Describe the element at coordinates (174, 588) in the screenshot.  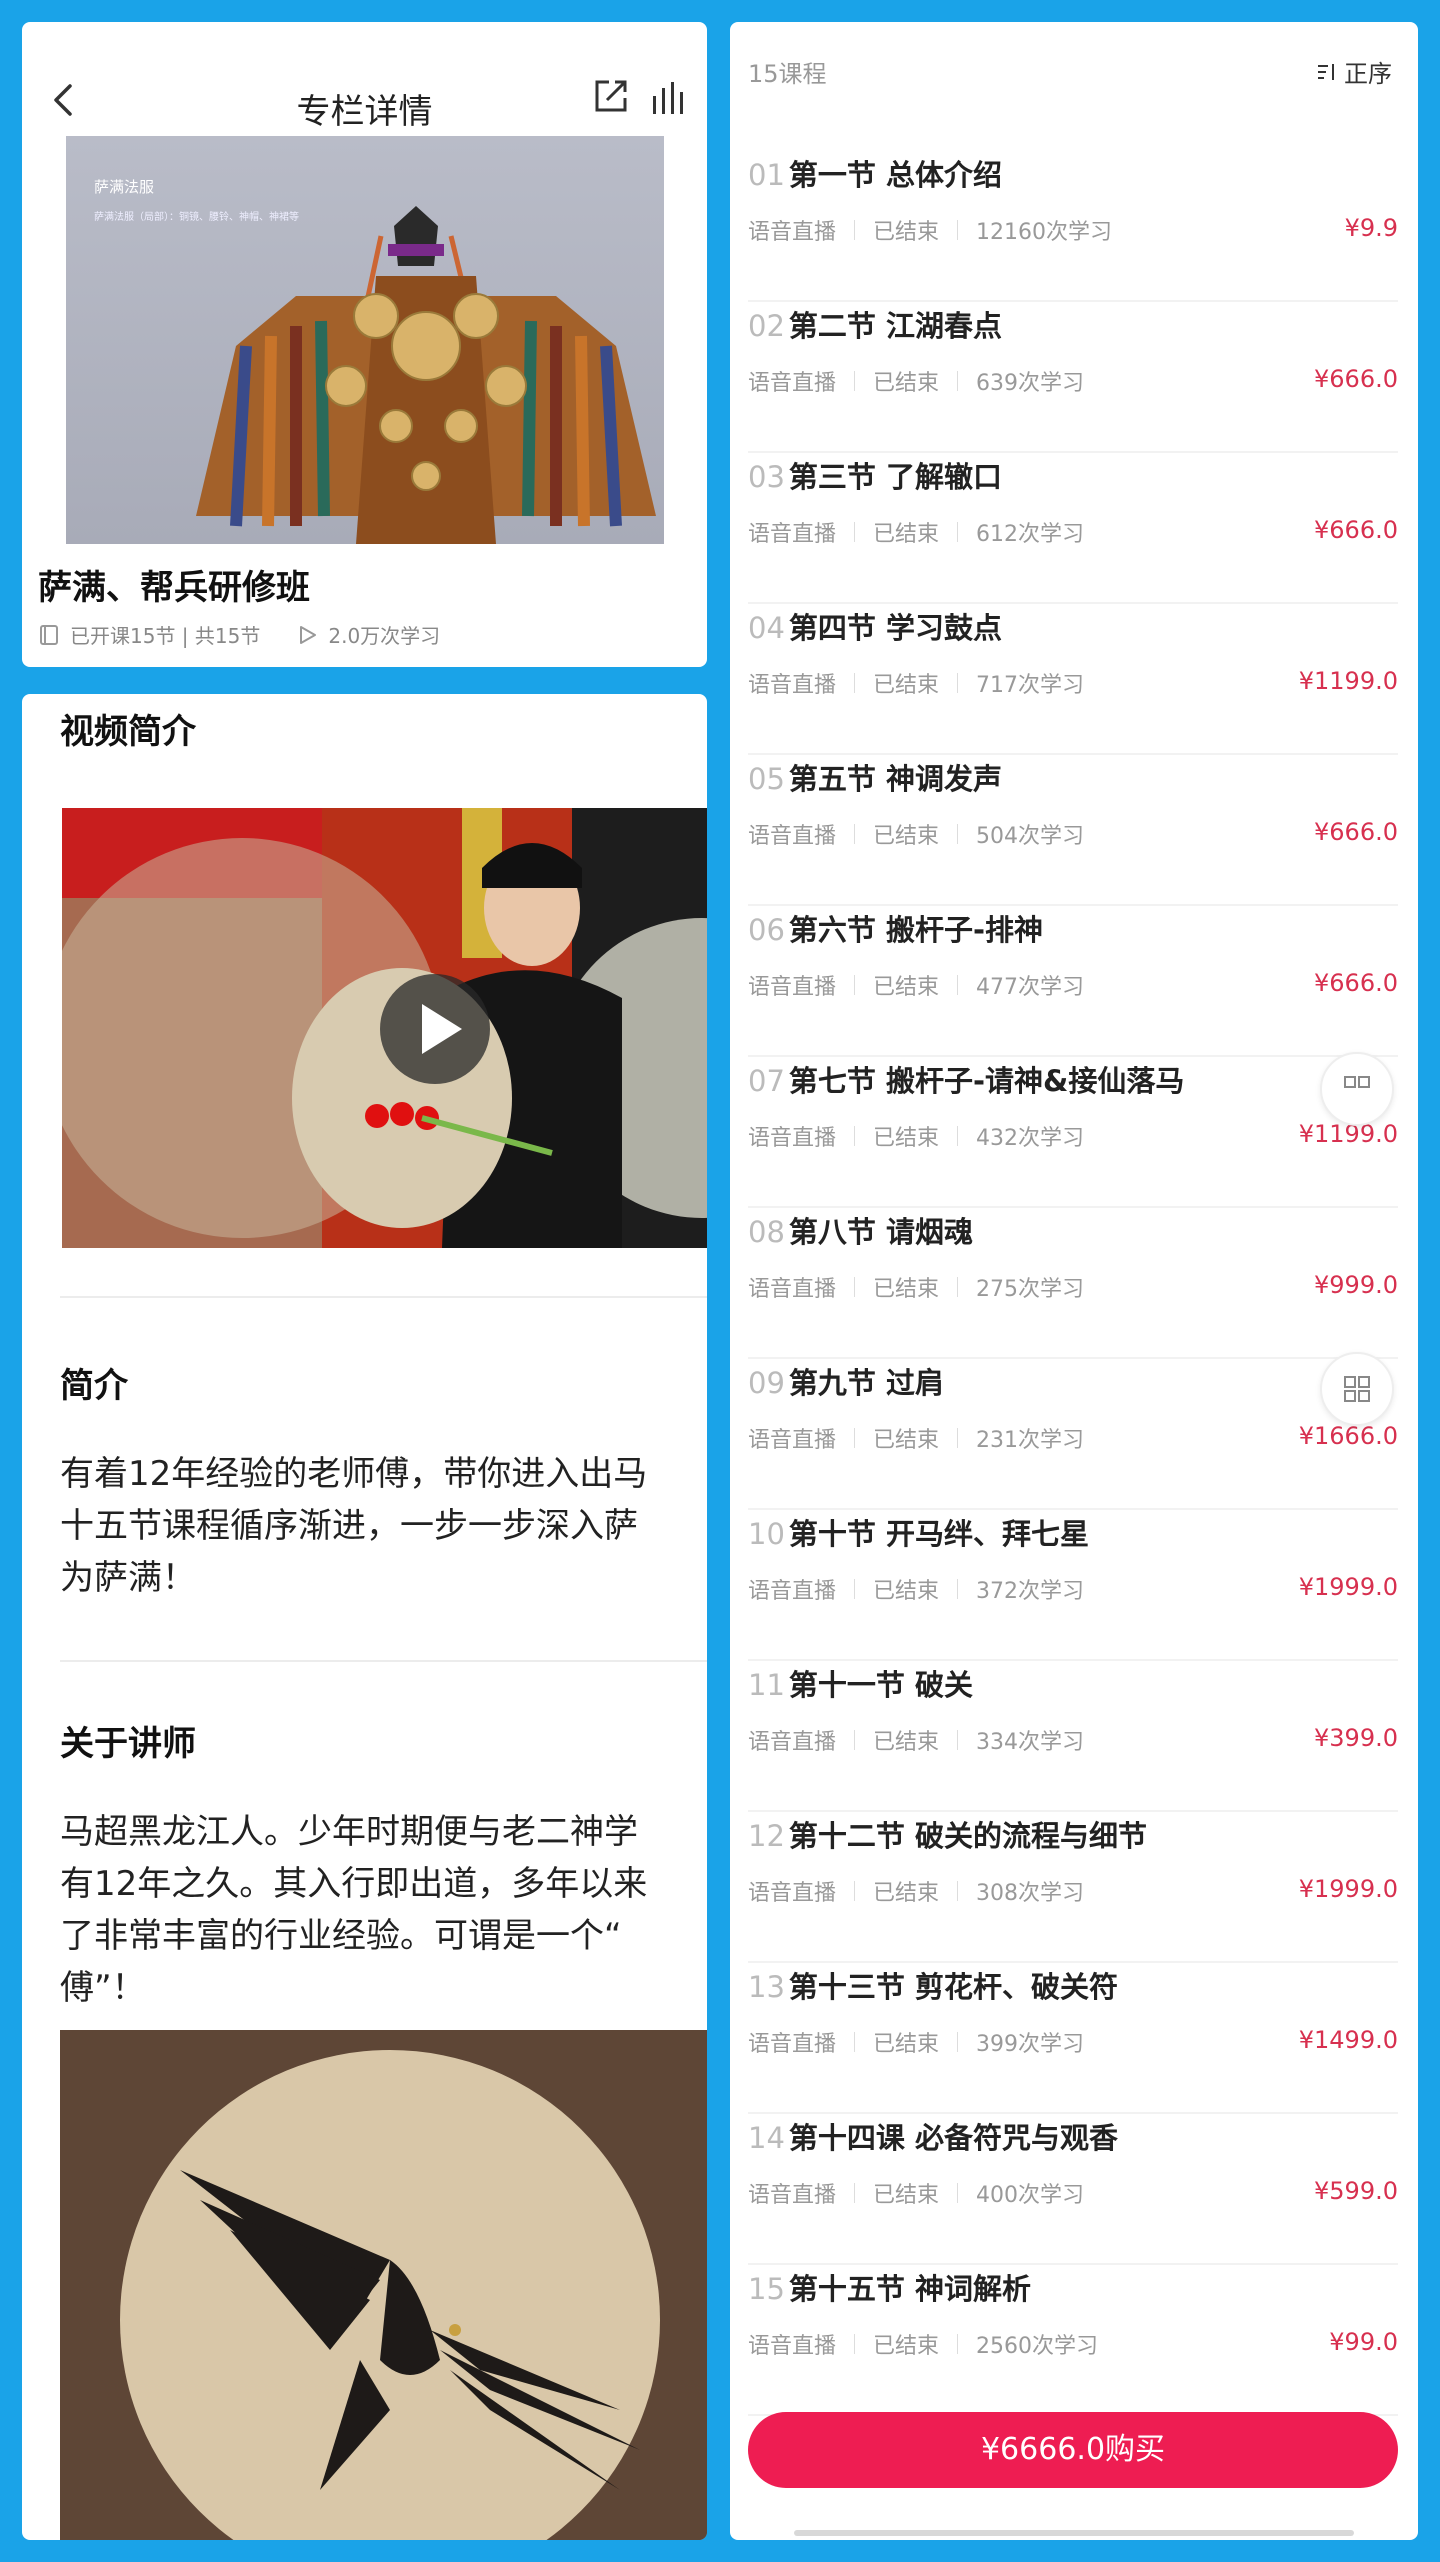
I see `course-title: 萨满、帮兵研修班` at that location.